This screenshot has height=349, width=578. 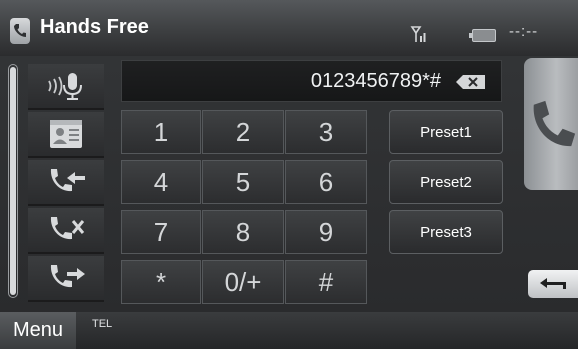 I want to click on incoming-call-icon, so click(x=67, y=180).